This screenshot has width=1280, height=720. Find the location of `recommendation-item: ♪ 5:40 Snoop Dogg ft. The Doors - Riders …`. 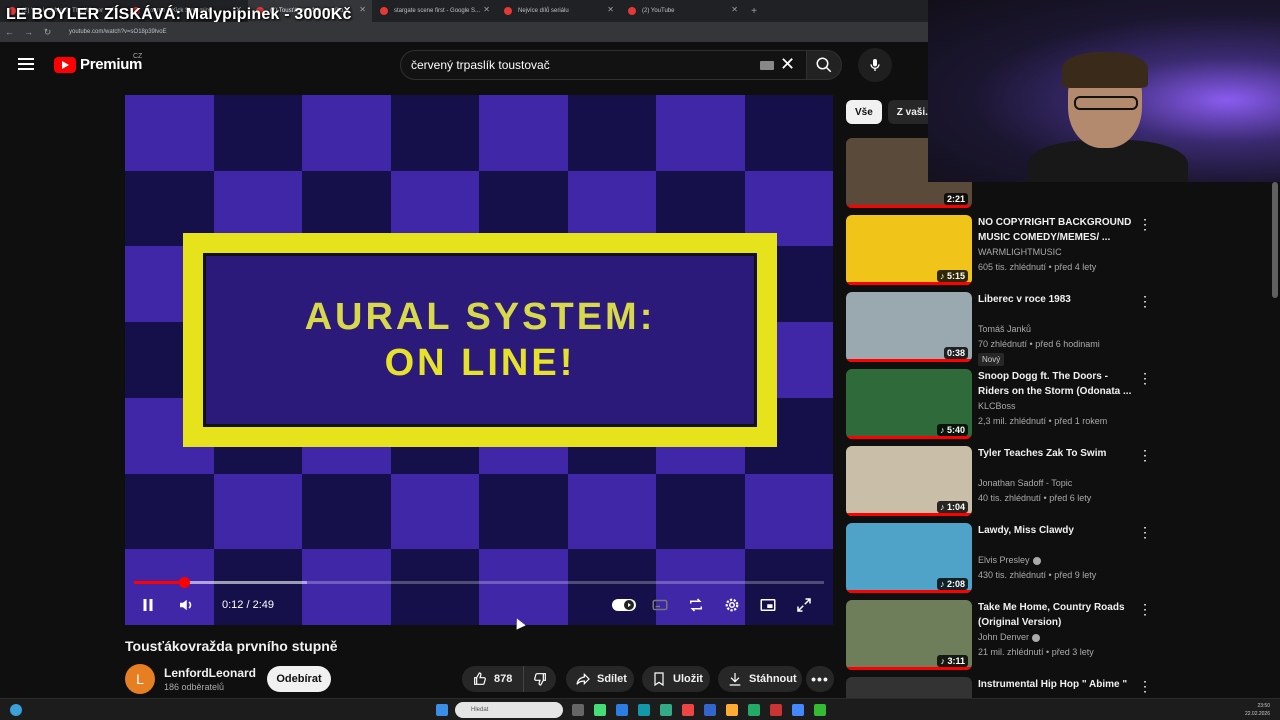

recommendation-item: ♪ 5:40 Snoop Dogg ft. The Doors - Riders … is located at coordinates (999, 405).